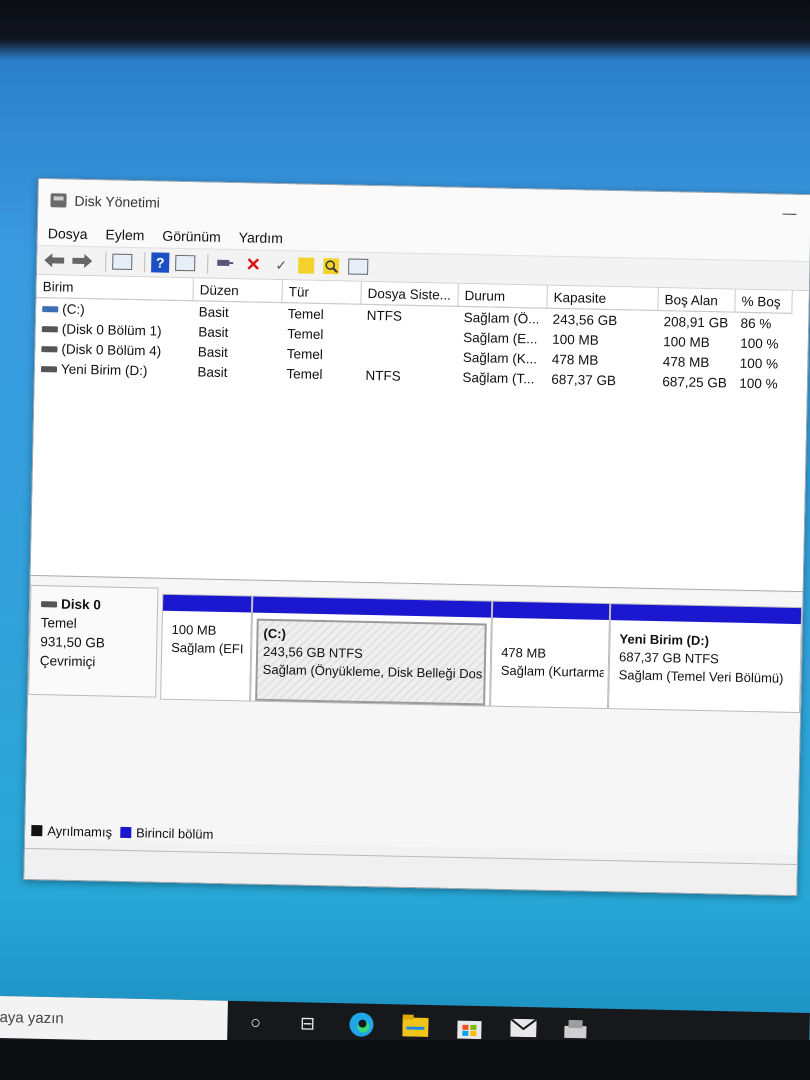 The width and height of the screenshot is (810, 1080). What do you see at coordinates (81, 604) in the screenshot?
I see `disk-name: Disk 0` at bounding box center [81, 604].